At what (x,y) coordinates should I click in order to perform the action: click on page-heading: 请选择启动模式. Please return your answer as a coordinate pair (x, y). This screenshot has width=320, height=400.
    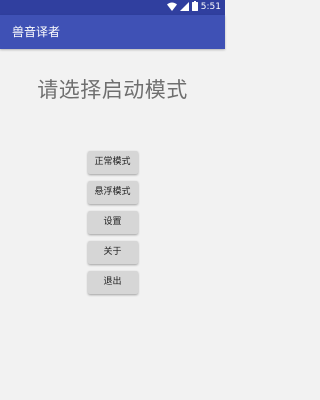
    Looking at the image, I should click on (112, 90).